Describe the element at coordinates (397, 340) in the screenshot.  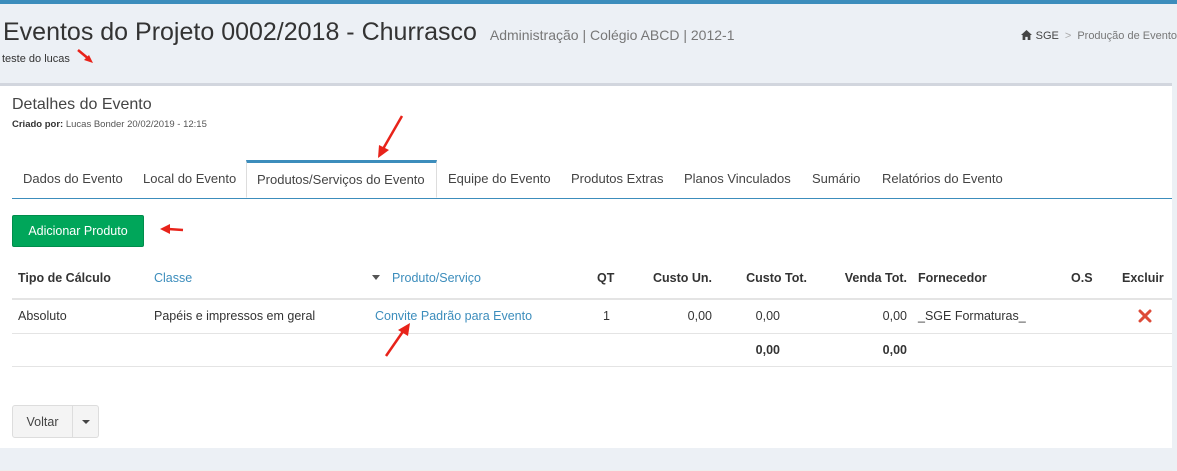
I see `annotation-arrow-product` at that location.